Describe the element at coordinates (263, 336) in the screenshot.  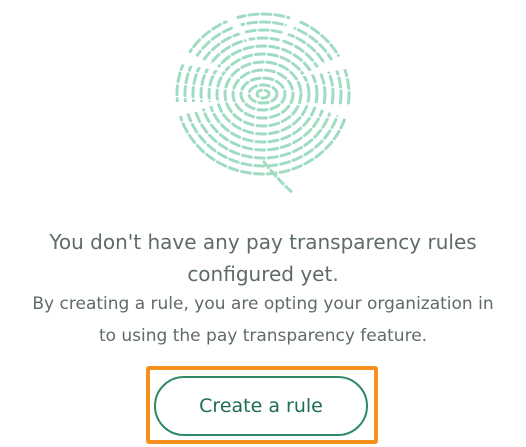
I see `empty-state-description-line2: to using the pay transparency feature.` at that location.